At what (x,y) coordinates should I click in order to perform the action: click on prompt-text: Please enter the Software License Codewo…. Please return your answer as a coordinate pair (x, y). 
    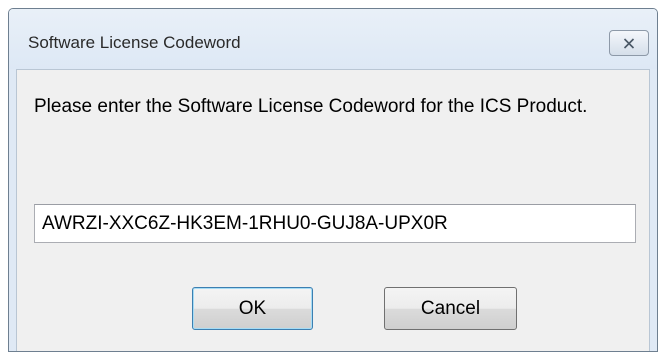
    Looking at the image, I should click on (311, 106).